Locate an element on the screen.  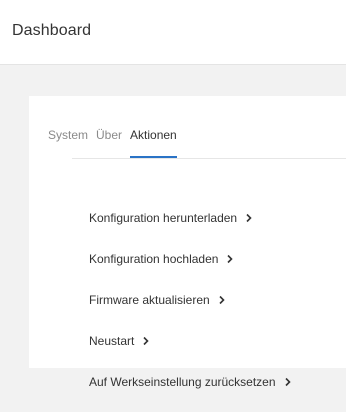
action-label: Auf Werkseinstellung zurücksetzen is located at coordinates (182, 381).